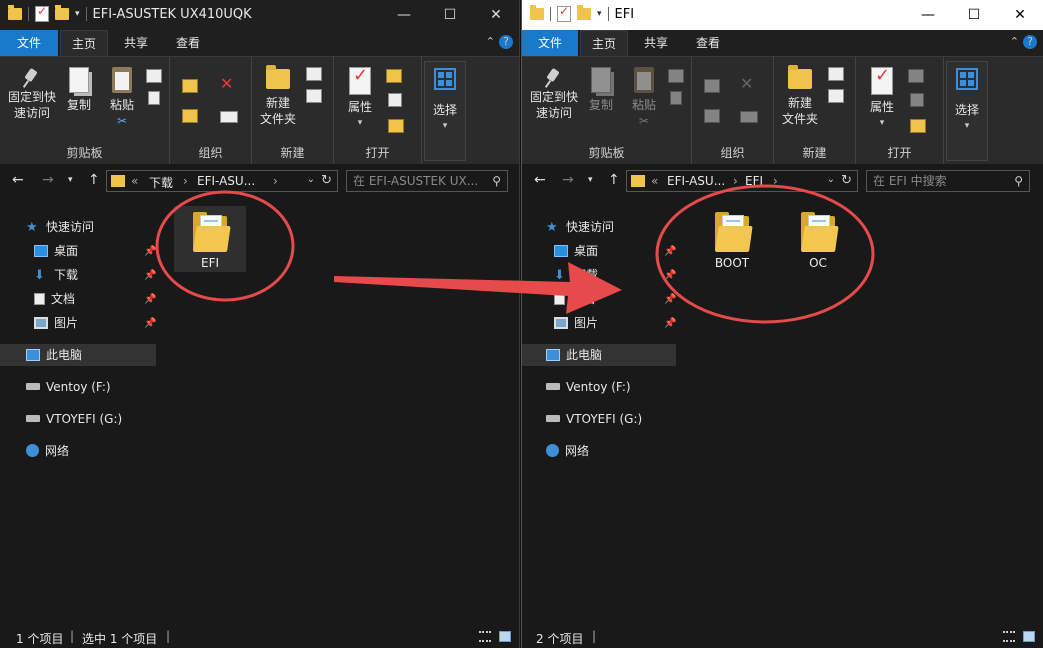 The width and height of the screenshot is (1043, 648). Describe the element at coordinates (564, 13) in the screenshot. I see `properties-icon` at that location.